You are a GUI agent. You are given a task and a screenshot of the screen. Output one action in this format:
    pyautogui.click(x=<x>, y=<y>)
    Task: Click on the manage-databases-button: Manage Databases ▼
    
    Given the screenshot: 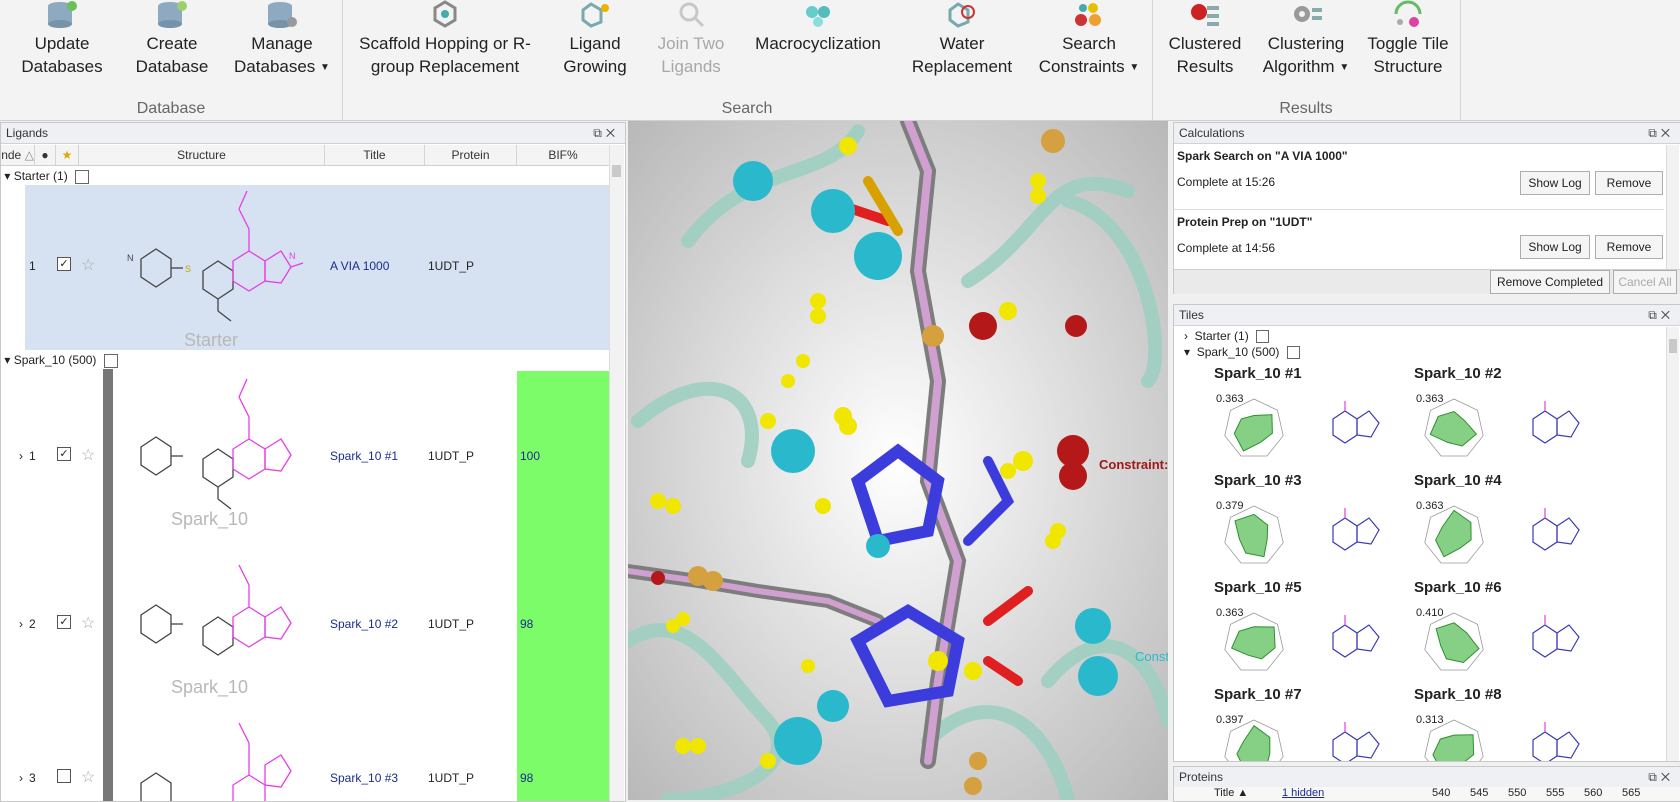 What is the action you would take?
    pyautogui.click(x=282, y=39)
    